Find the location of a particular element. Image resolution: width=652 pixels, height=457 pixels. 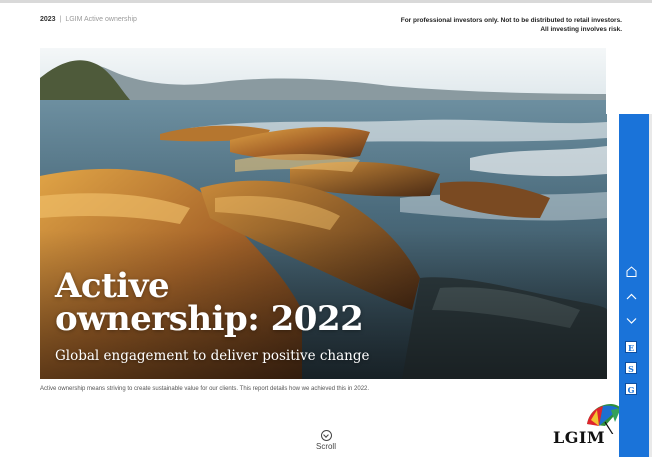

lgim-logo: LGIM is located at coordinates (588, 424).